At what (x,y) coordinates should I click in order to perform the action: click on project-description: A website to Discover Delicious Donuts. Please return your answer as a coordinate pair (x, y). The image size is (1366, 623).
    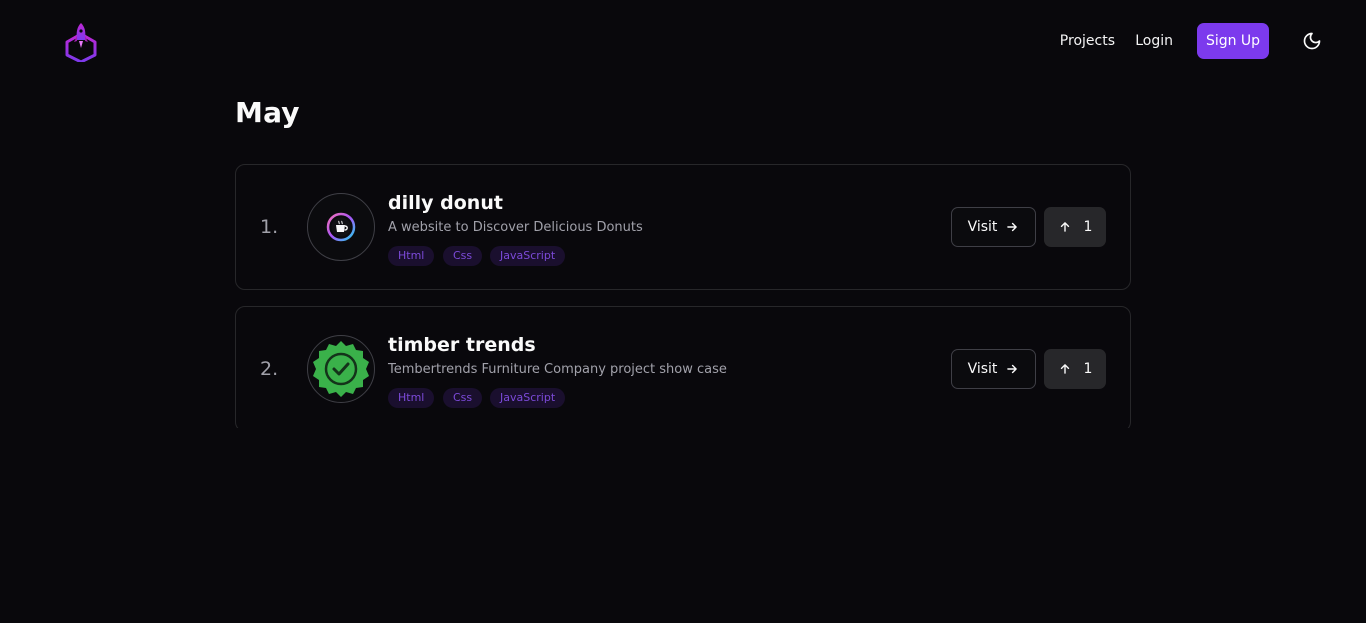
    Looking at the image, I should click on (515, 227).